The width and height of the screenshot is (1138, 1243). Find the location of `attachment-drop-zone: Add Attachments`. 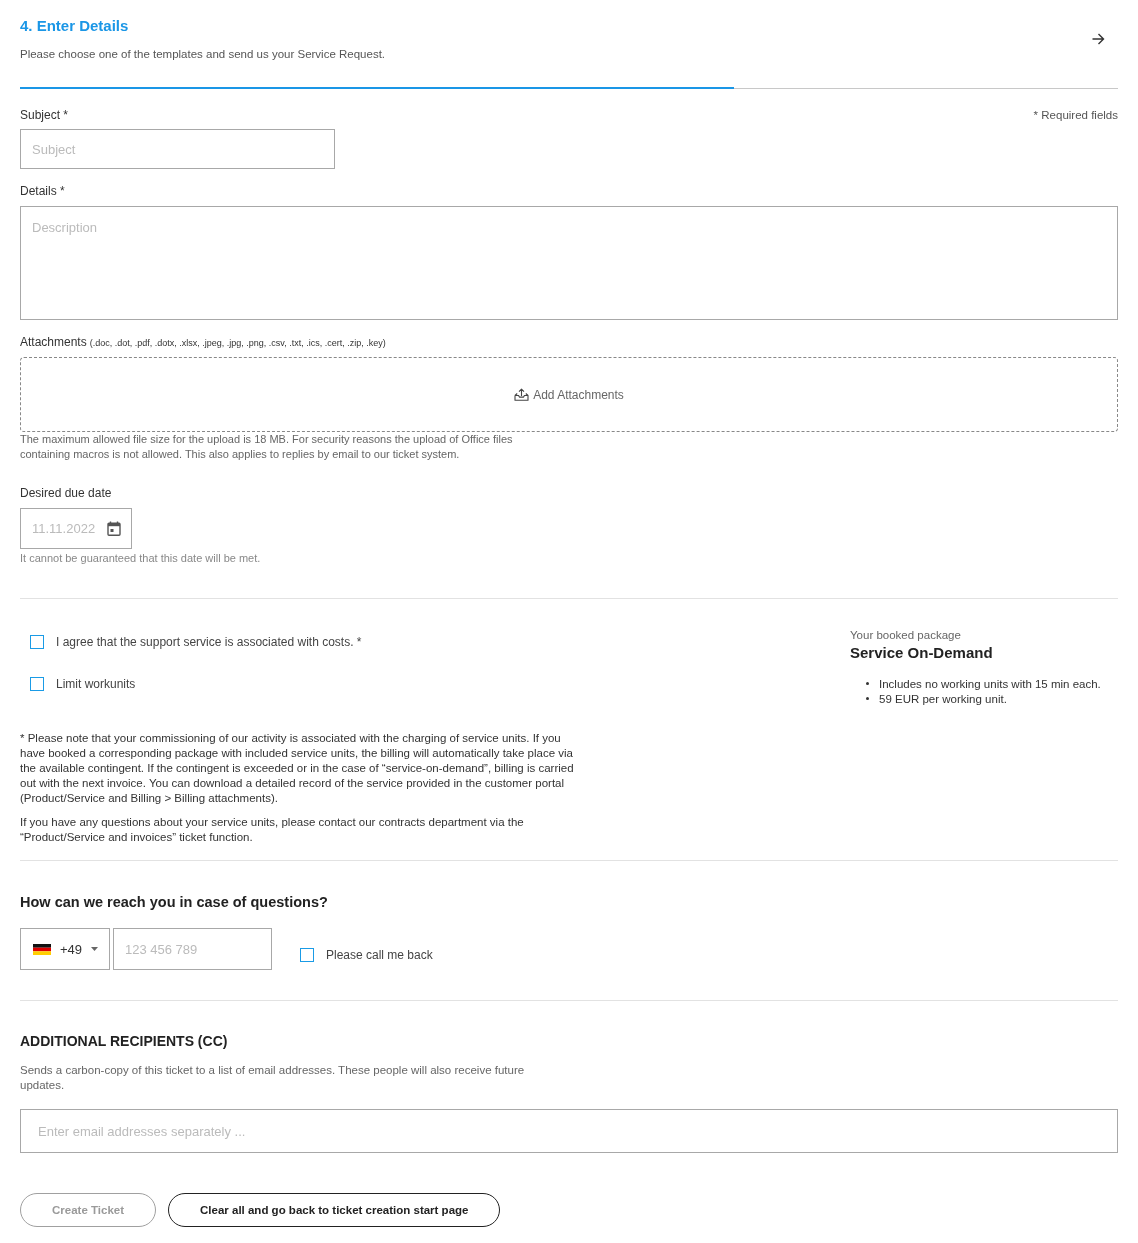

attachment-drop-zone: Add Attachments is located at coordinates (569, 394).